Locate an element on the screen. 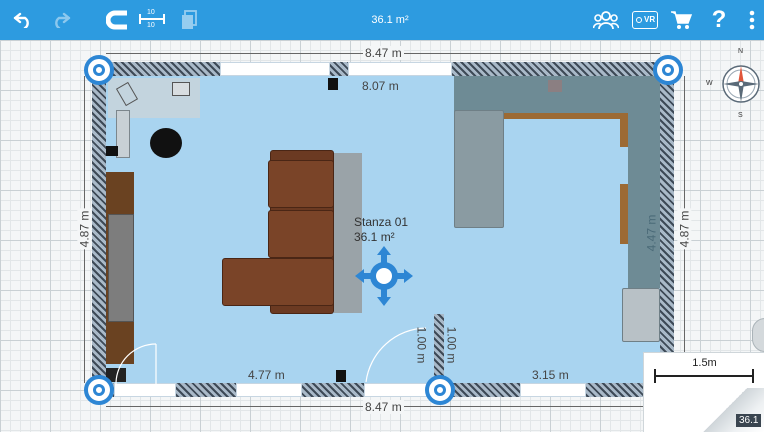  redo-button is located at coordinates (62, 20).